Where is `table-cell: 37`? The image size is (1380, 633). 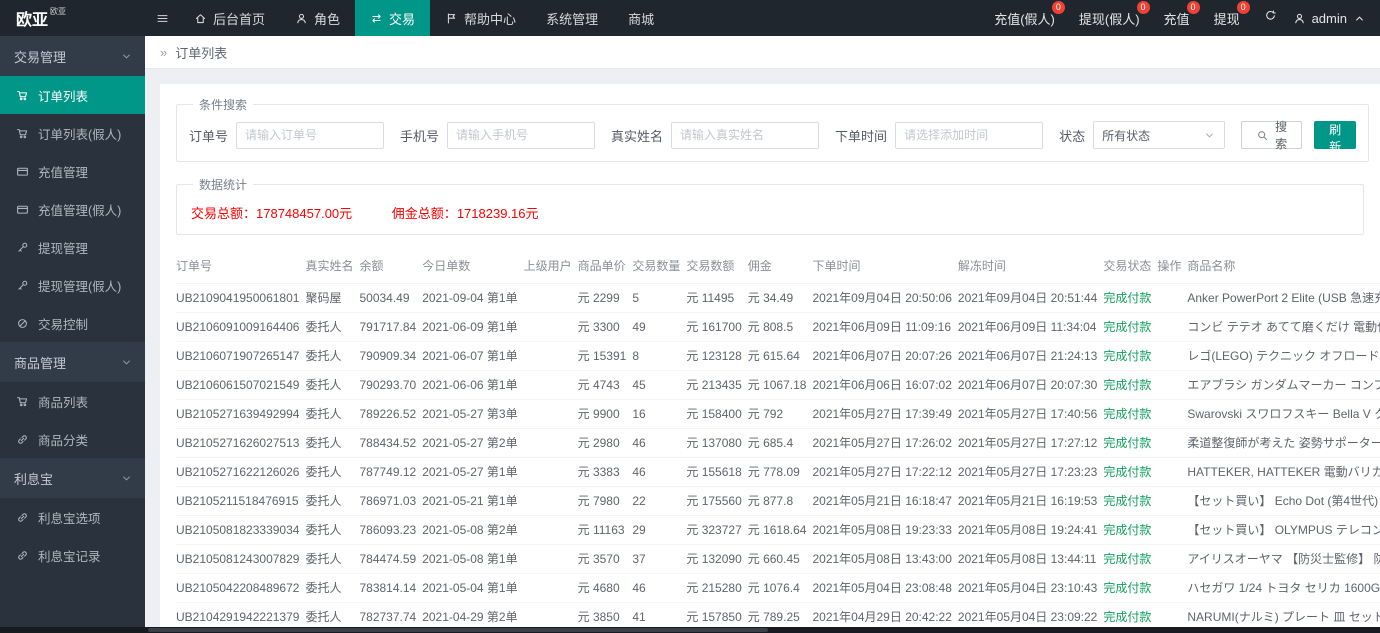 table-cell: 37 is located at coordinates (659, 558).